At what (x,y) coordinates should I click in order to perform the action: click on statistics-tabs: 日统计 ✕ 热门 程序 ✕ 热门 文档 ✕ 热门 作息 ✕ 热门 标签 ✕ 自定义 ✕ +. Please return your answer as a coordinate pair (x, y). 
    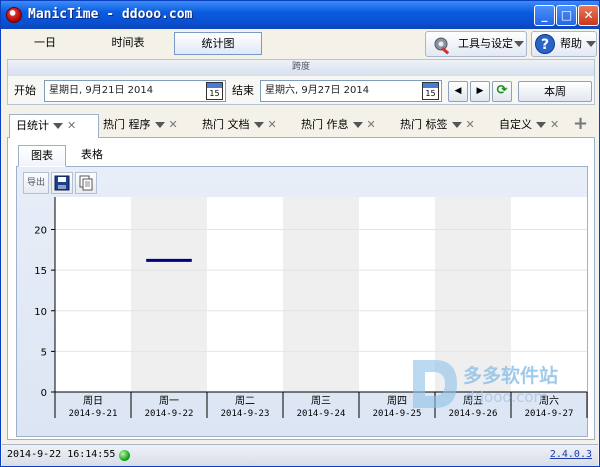
    Looking at the image, I should click on (301, 124).